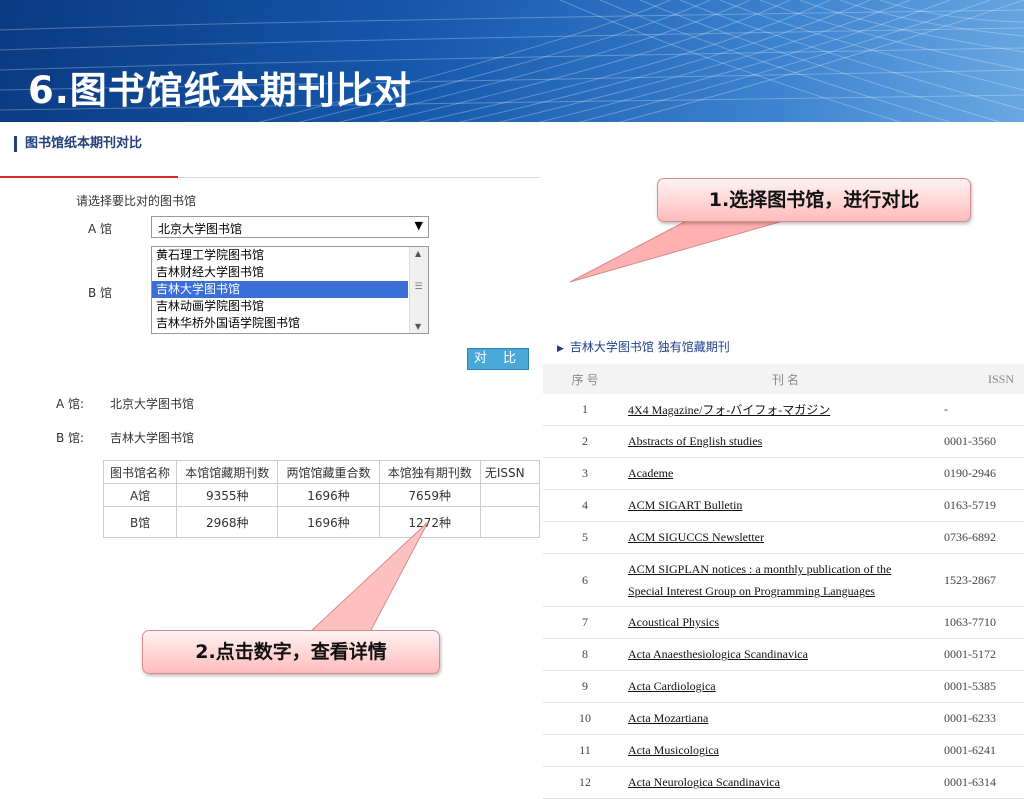 The height and width of the screenshot is (799, 1024). I want to click on table-row: 12 Acta Neurologica Scandinavica 0001-6314, so click(783, 782).